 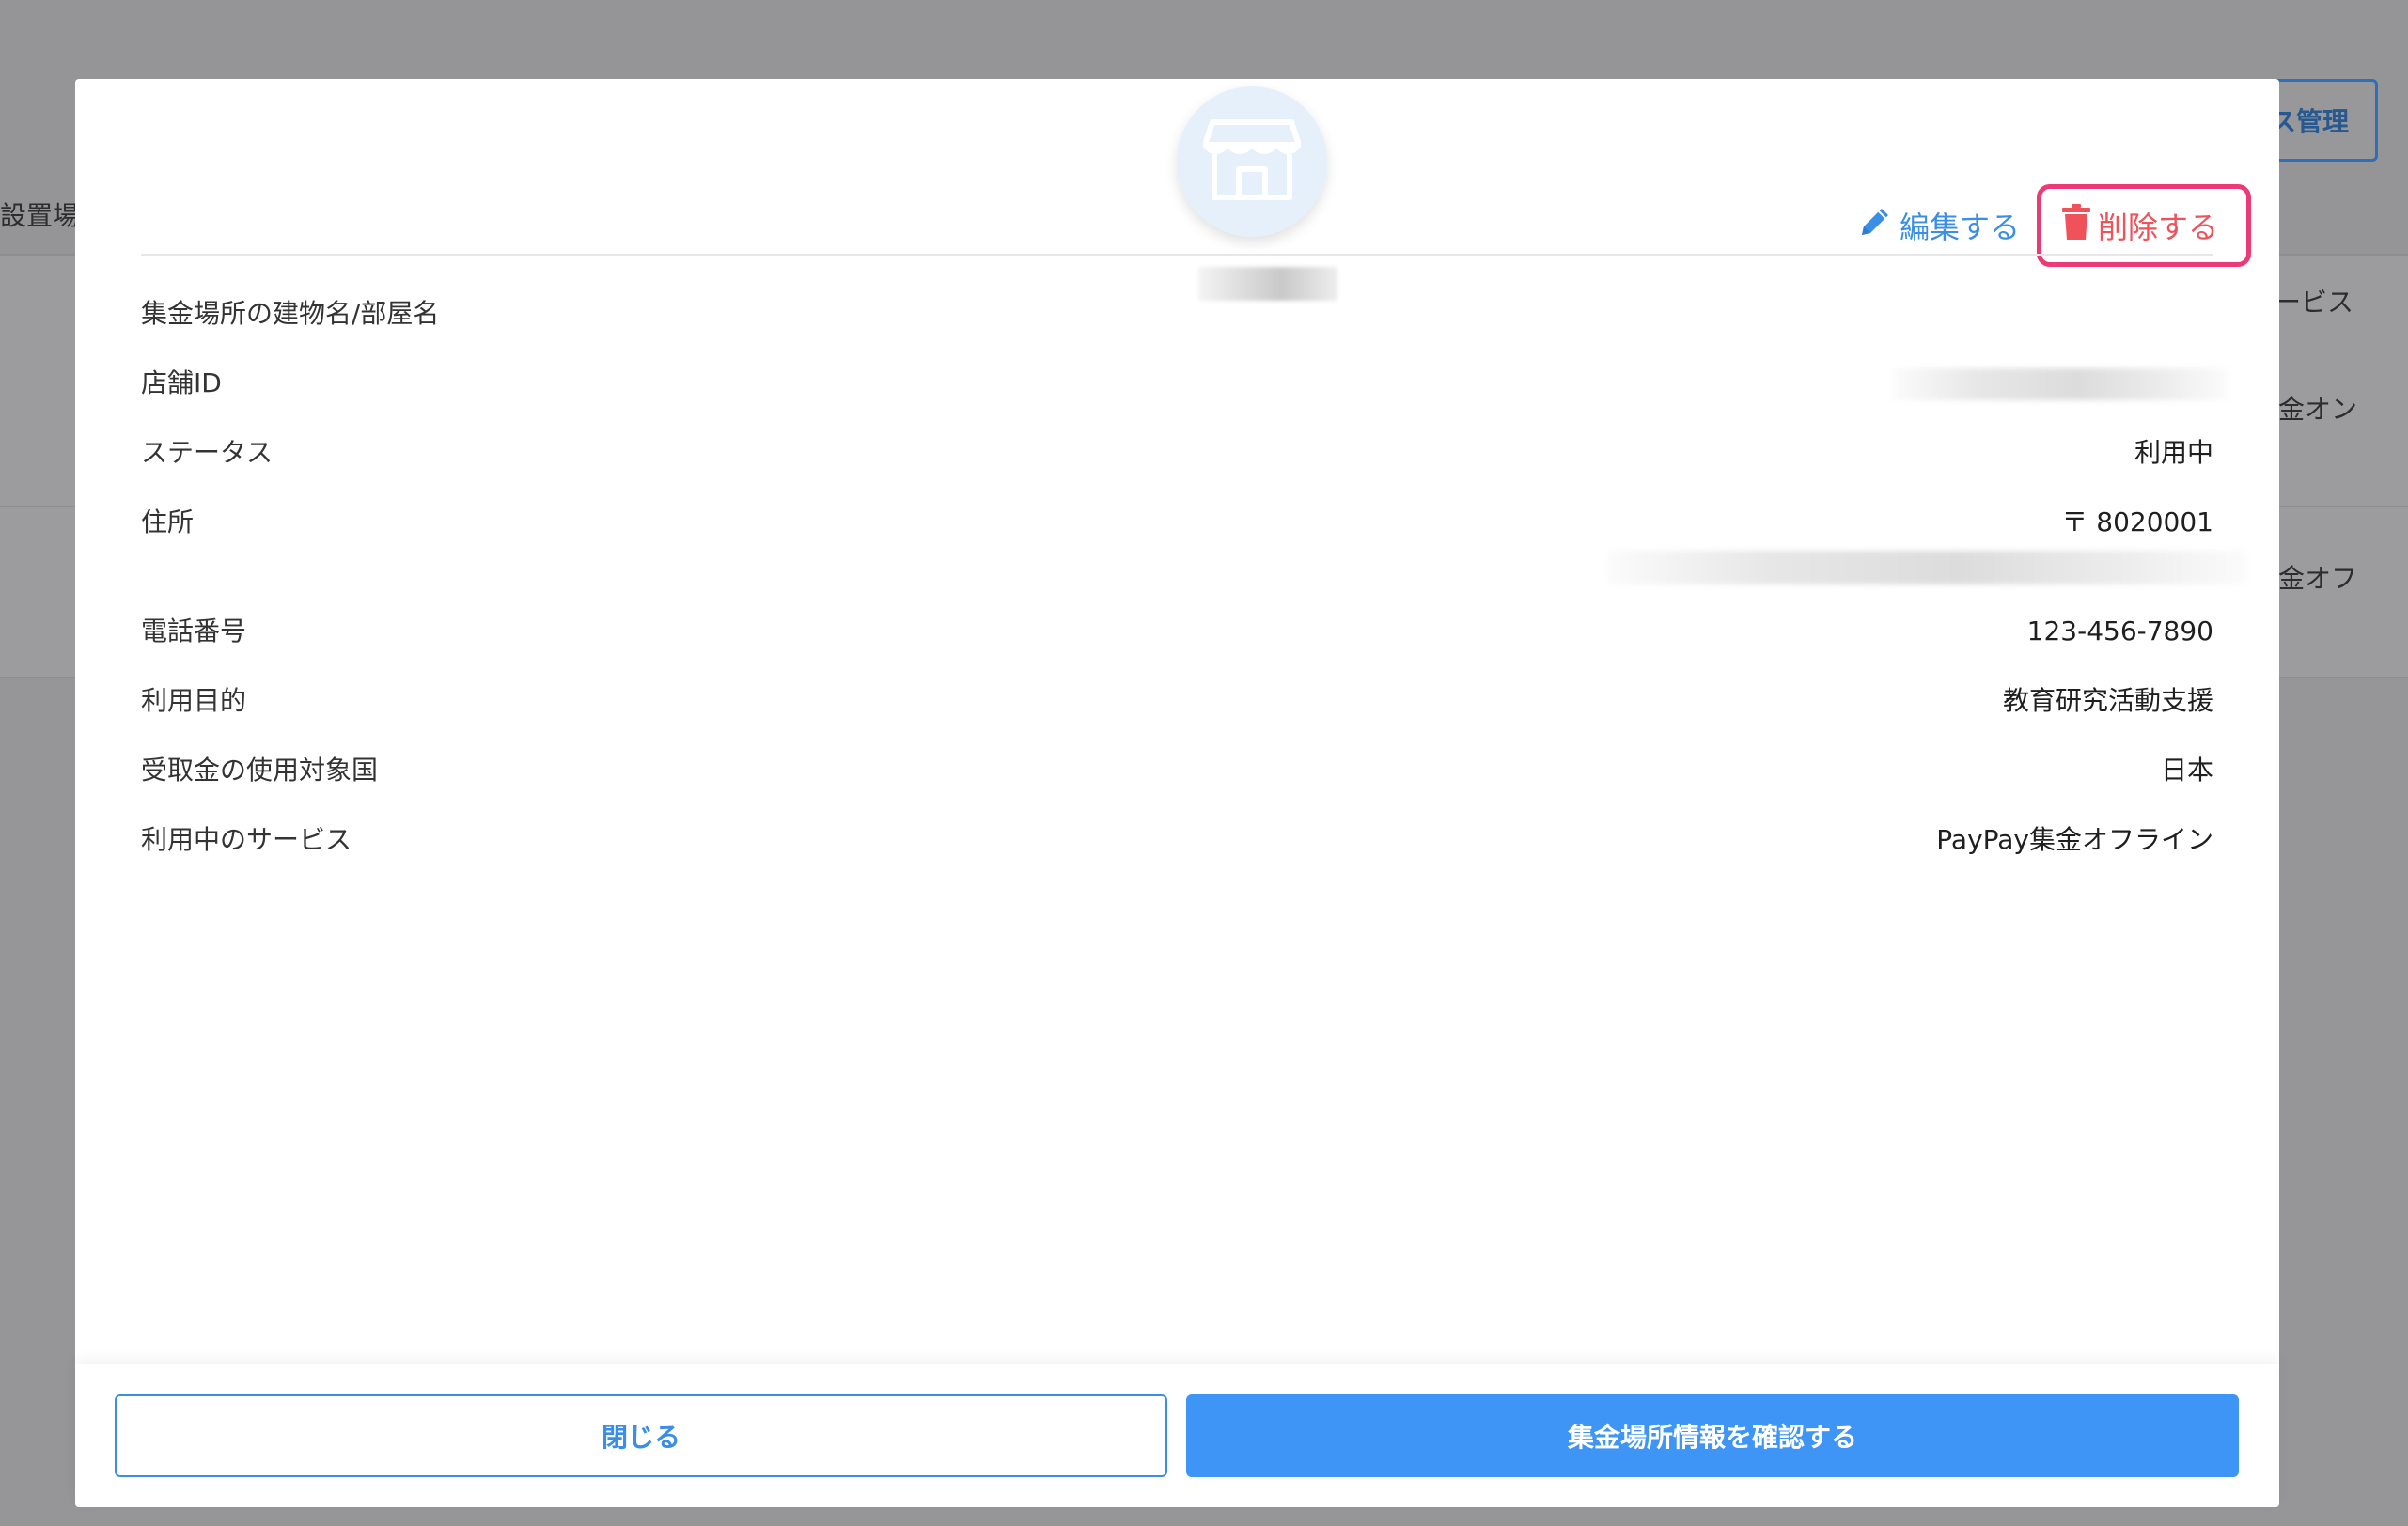 What do you see at coordinates (40, 216) in the screenshot?
I see `background-location-label: 設置場` at bounding box center [40, 216].